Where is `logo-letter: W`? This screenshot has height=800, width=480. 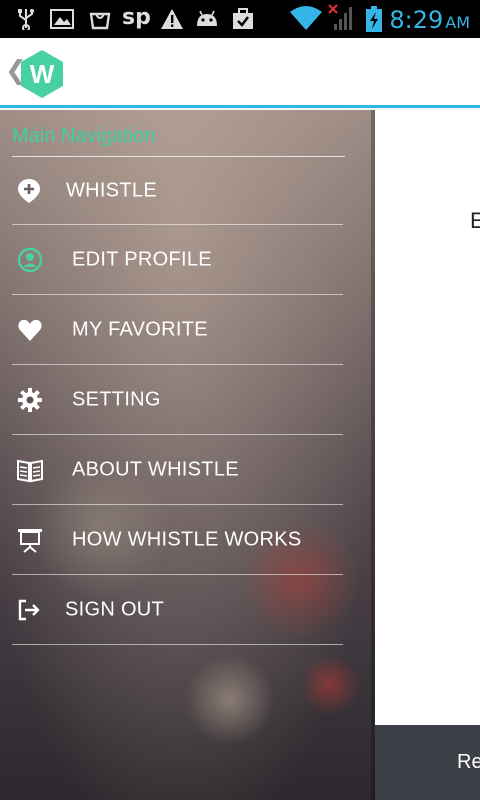
logo-letter: W is located at coordinates (42, 74).